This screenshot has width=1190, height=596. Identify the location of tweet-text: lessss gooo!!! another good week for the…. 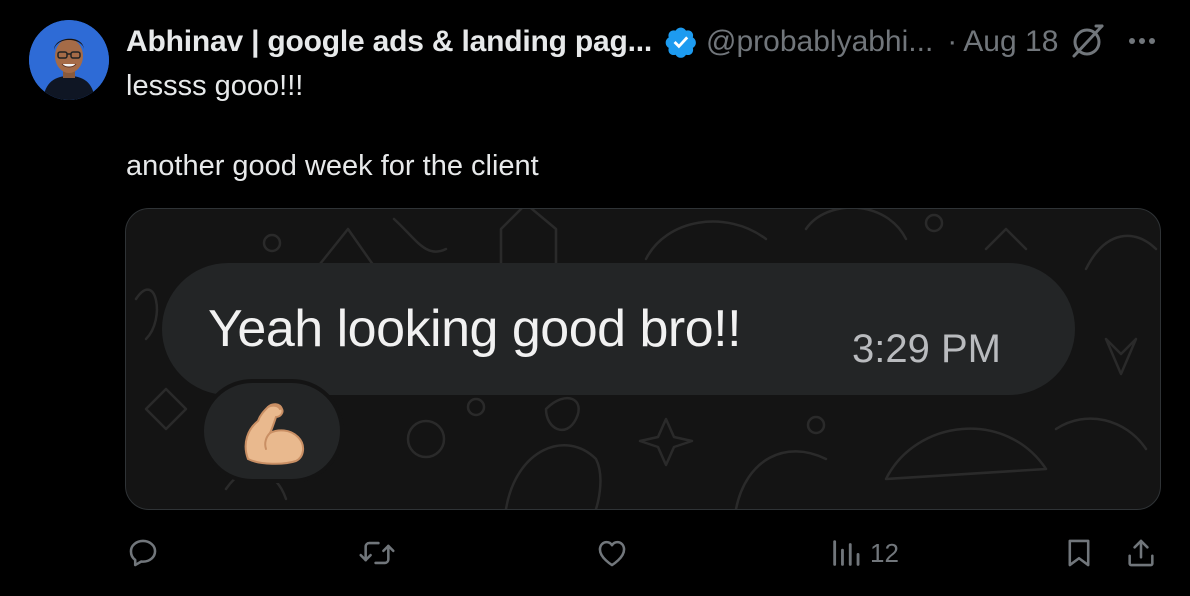
(332, 126).